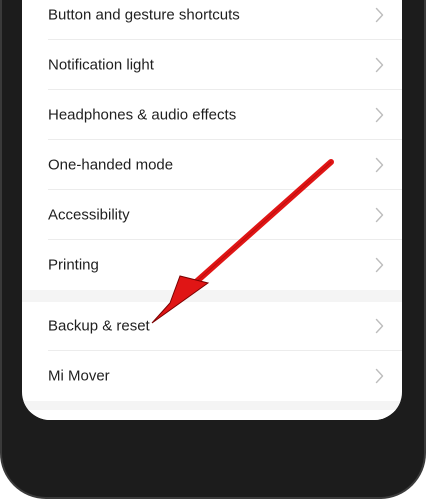 This screenshot has height=500, width=426. What do you see at coordinates (73, 265) in the screenshot?
I see `settings-item-label: Printing` at bounding box center [73, 265].